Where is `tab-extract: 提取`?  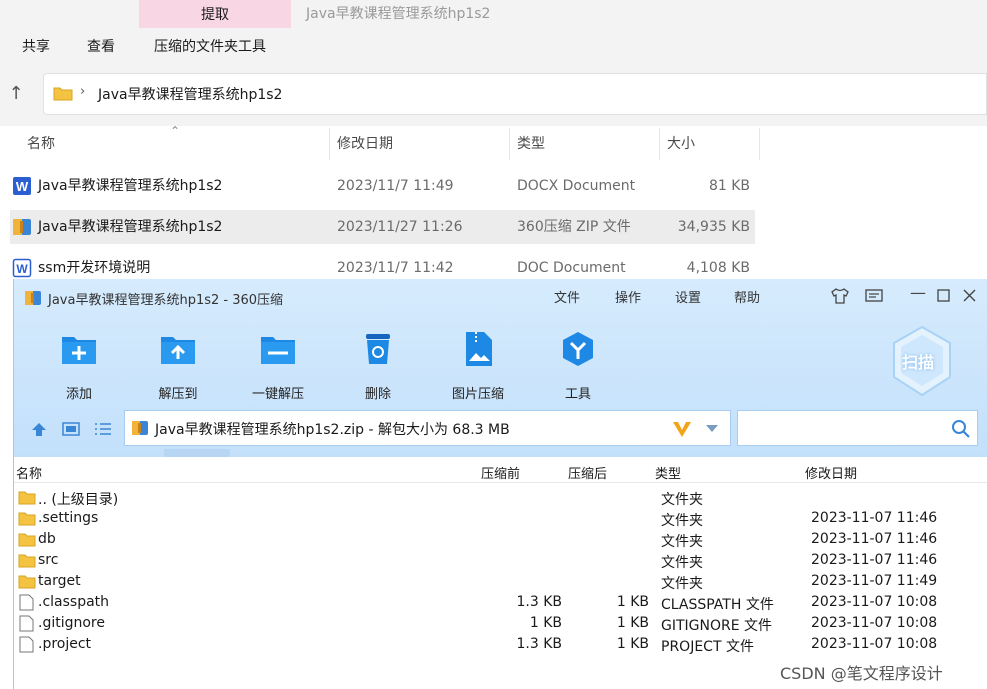 tab-extract: 提取 is located at coordinates (215, 14).